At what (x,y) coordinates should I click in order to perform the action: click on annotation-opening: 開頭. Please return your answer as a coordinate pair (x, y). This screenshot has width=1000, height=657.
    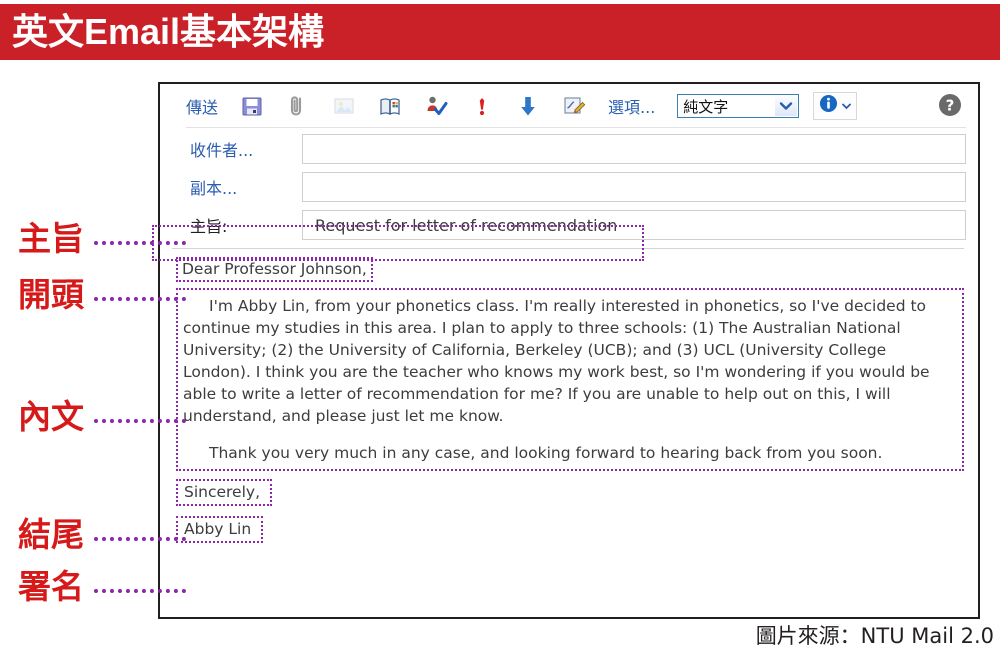
    Looking at the image, I should click on (102, 294).